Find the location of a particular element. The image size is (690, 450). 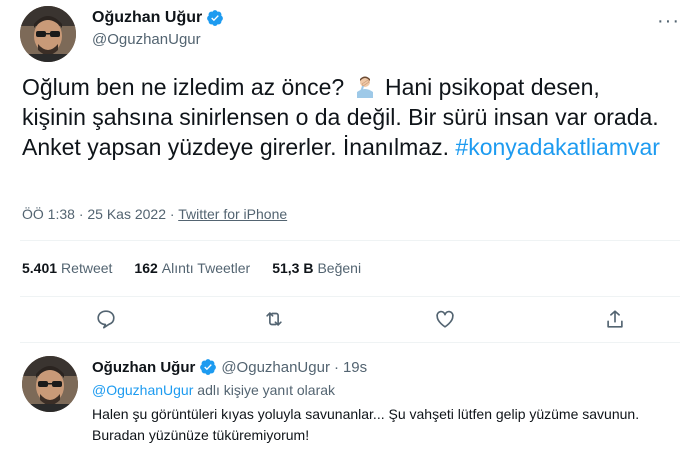

retweet-button is located at coordinates (274, 319).